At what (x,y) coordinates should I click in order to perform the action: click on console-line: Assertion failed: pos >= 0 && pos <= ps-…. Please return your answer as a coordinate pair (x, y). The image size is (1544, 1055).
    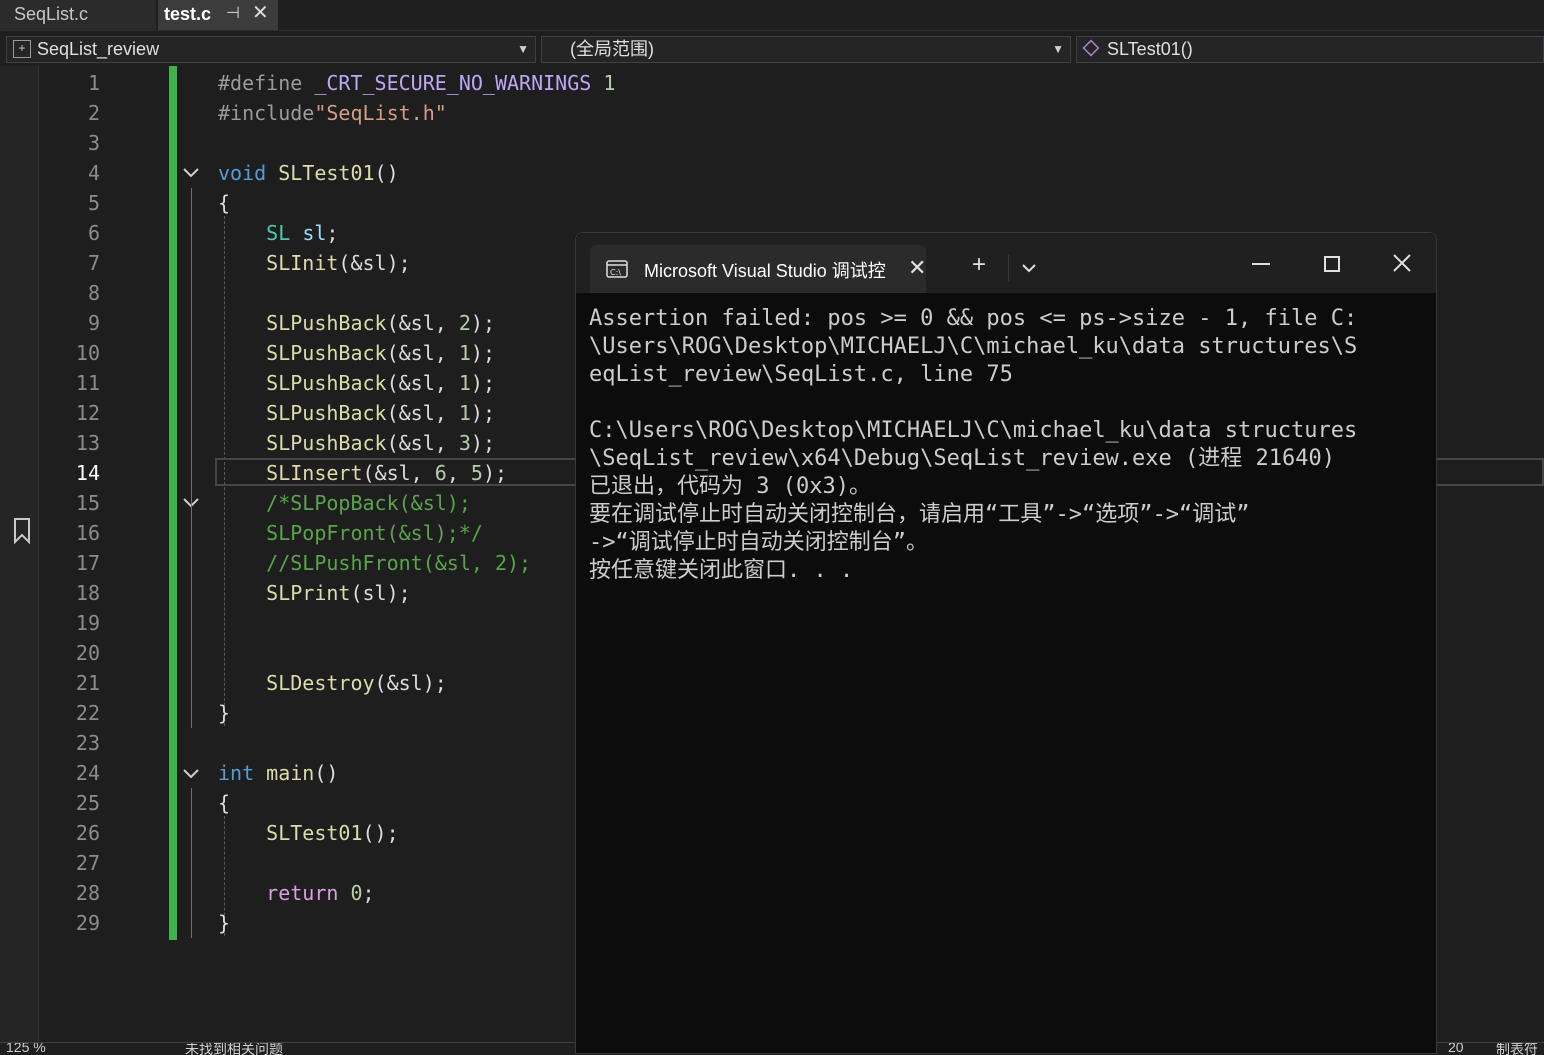
    Looking at the image, I should click on (973, 318).